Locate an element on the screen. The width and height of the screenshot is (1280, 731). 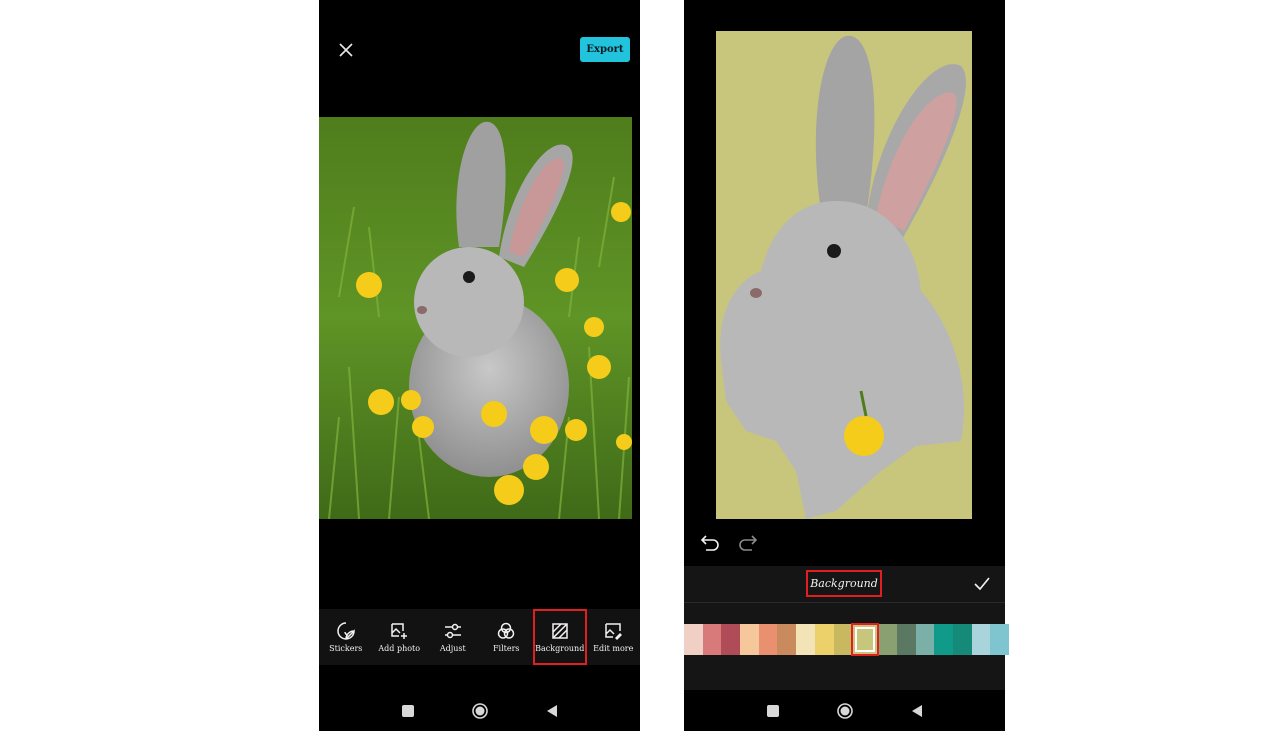
color-swatch-row is located at coordinates (846, 639).